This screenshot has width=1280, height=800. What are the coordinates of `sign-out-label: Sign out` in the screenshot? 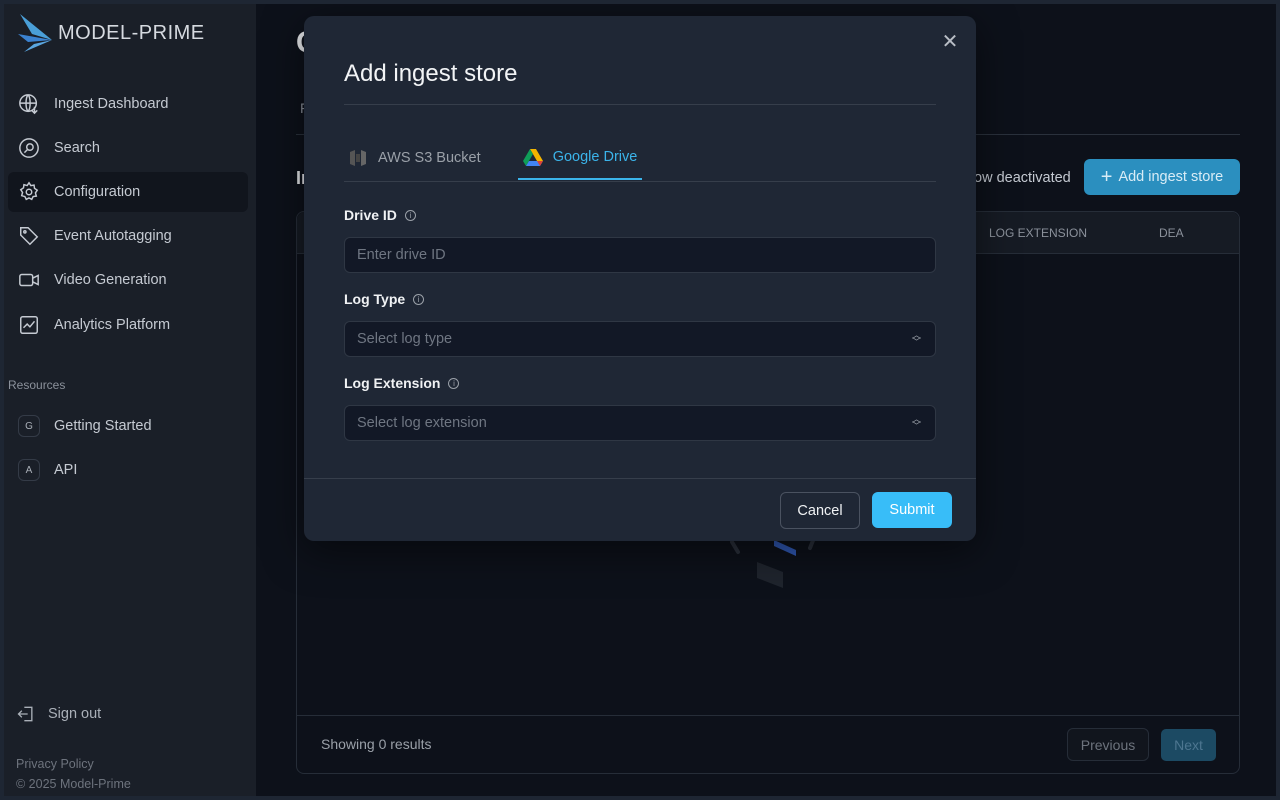 It's located at (75, 714).